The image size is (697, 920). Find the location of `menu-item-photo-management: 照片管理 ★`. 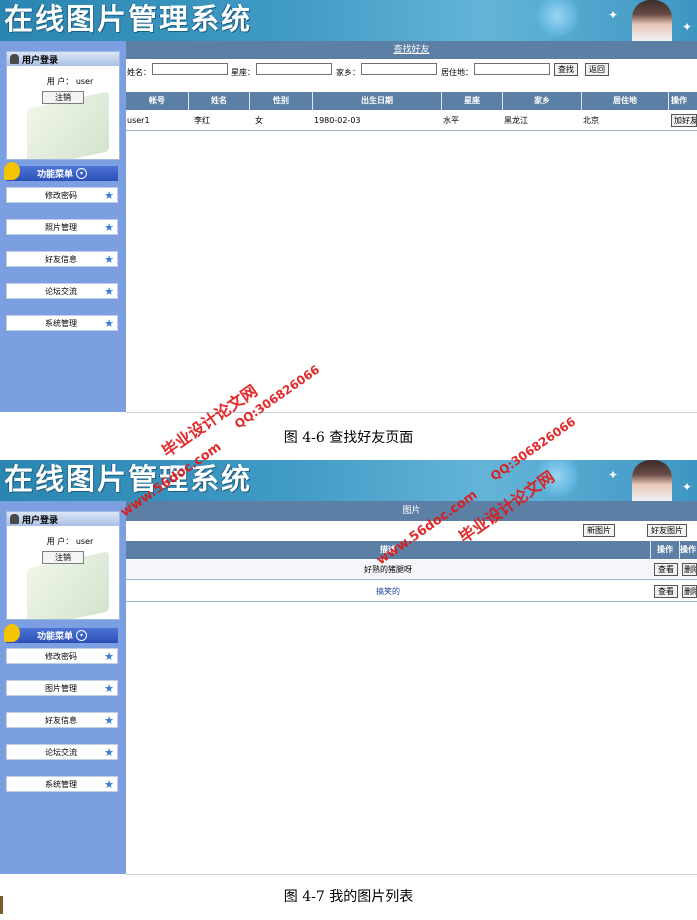

menu-item-photo-management: 照片管理 ★ is located at coordinates (62, 227).